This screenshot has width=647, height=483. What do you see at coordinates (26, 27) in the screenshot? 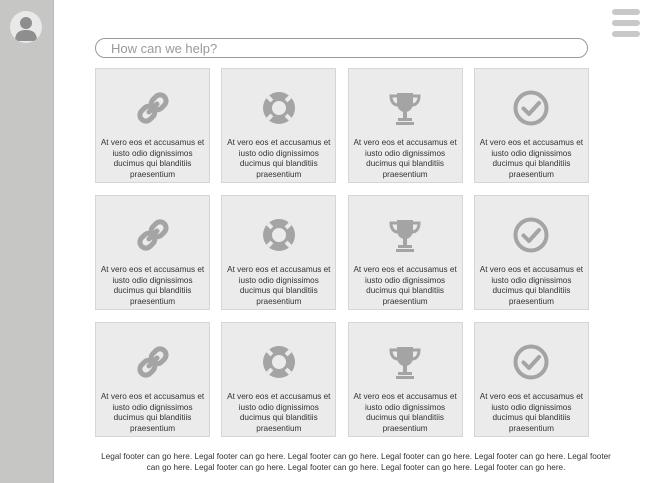
I see `user-avatar-icon` at bounding box center [26, 27].